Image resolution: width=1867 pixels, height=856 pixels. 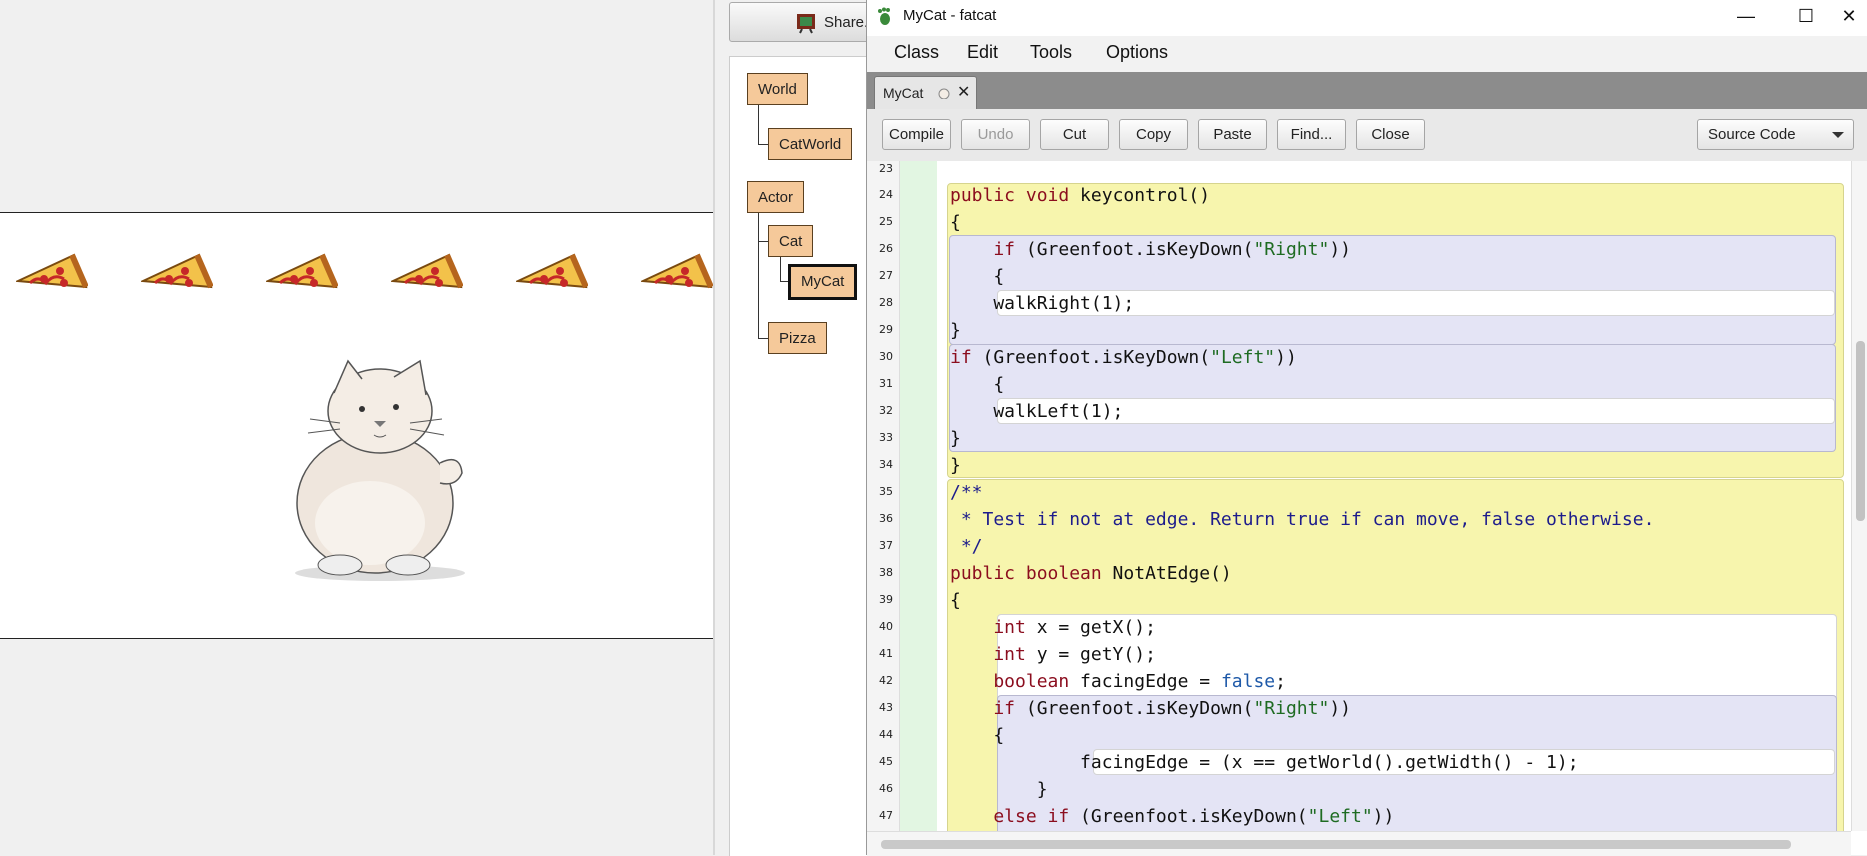 What do you see at coordinates (1091, 573) in the screenshot?
I see `code-line: public boolean NotAtEdge()` at bounding box center [1091, 573].